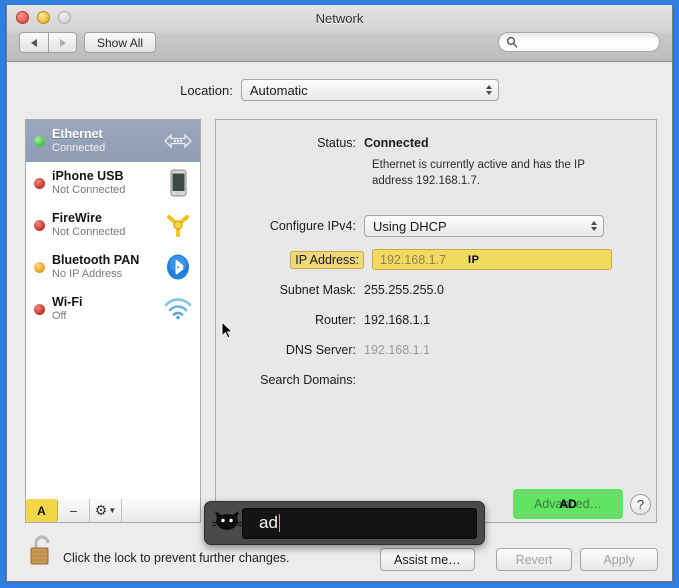 This screenshot has width=679, height=588. What do you see at coordinates (178, 267) in the screenshot?
I see `bluetooth-icon` at bounding box center [178, 267].